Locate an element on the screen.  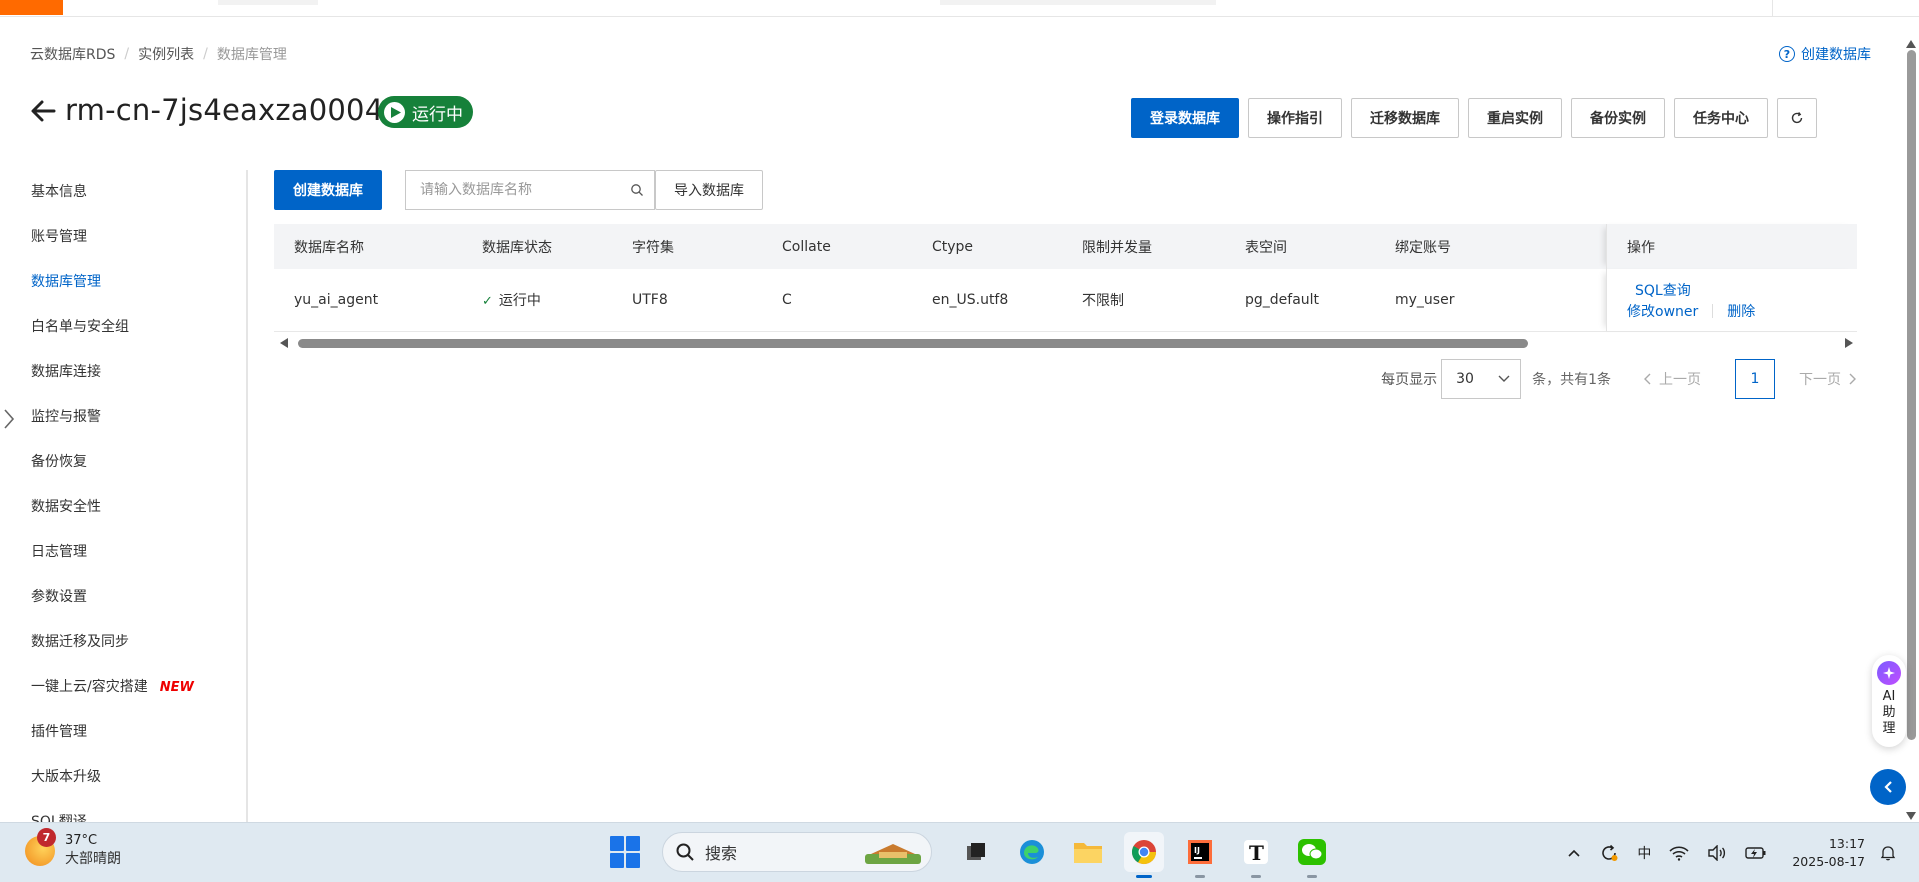
page-size-select: 30 is located at coordinates (1481, 379).